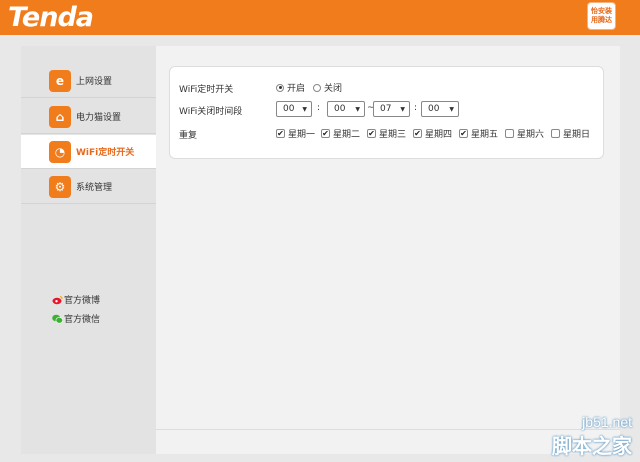 The height and width of the screenshot is (462, 640). I want to click on day-checkbox-fri: ✔ 星期五, so click(478, 133).